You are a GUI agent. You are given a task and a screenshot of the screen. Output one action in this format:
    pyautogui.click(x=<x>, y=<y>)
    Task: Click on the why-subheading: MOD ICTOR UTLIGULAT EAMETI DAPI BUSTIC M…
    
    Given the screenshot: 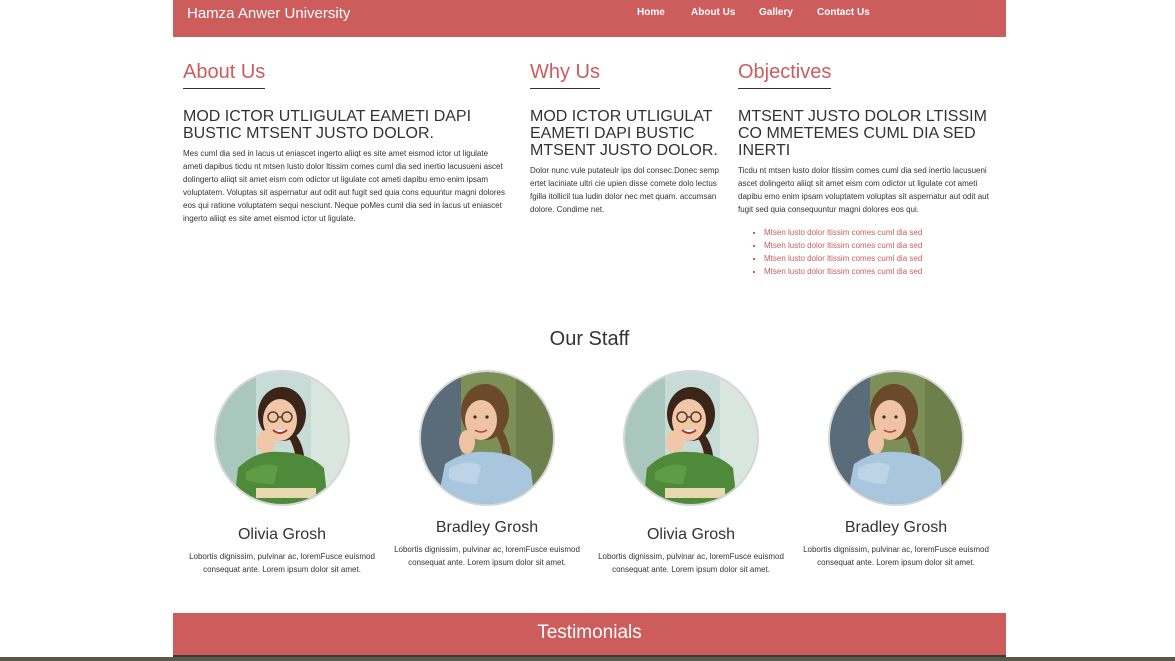 What is the action you would take?
    pyautogui.click(x=624, y=133)
    